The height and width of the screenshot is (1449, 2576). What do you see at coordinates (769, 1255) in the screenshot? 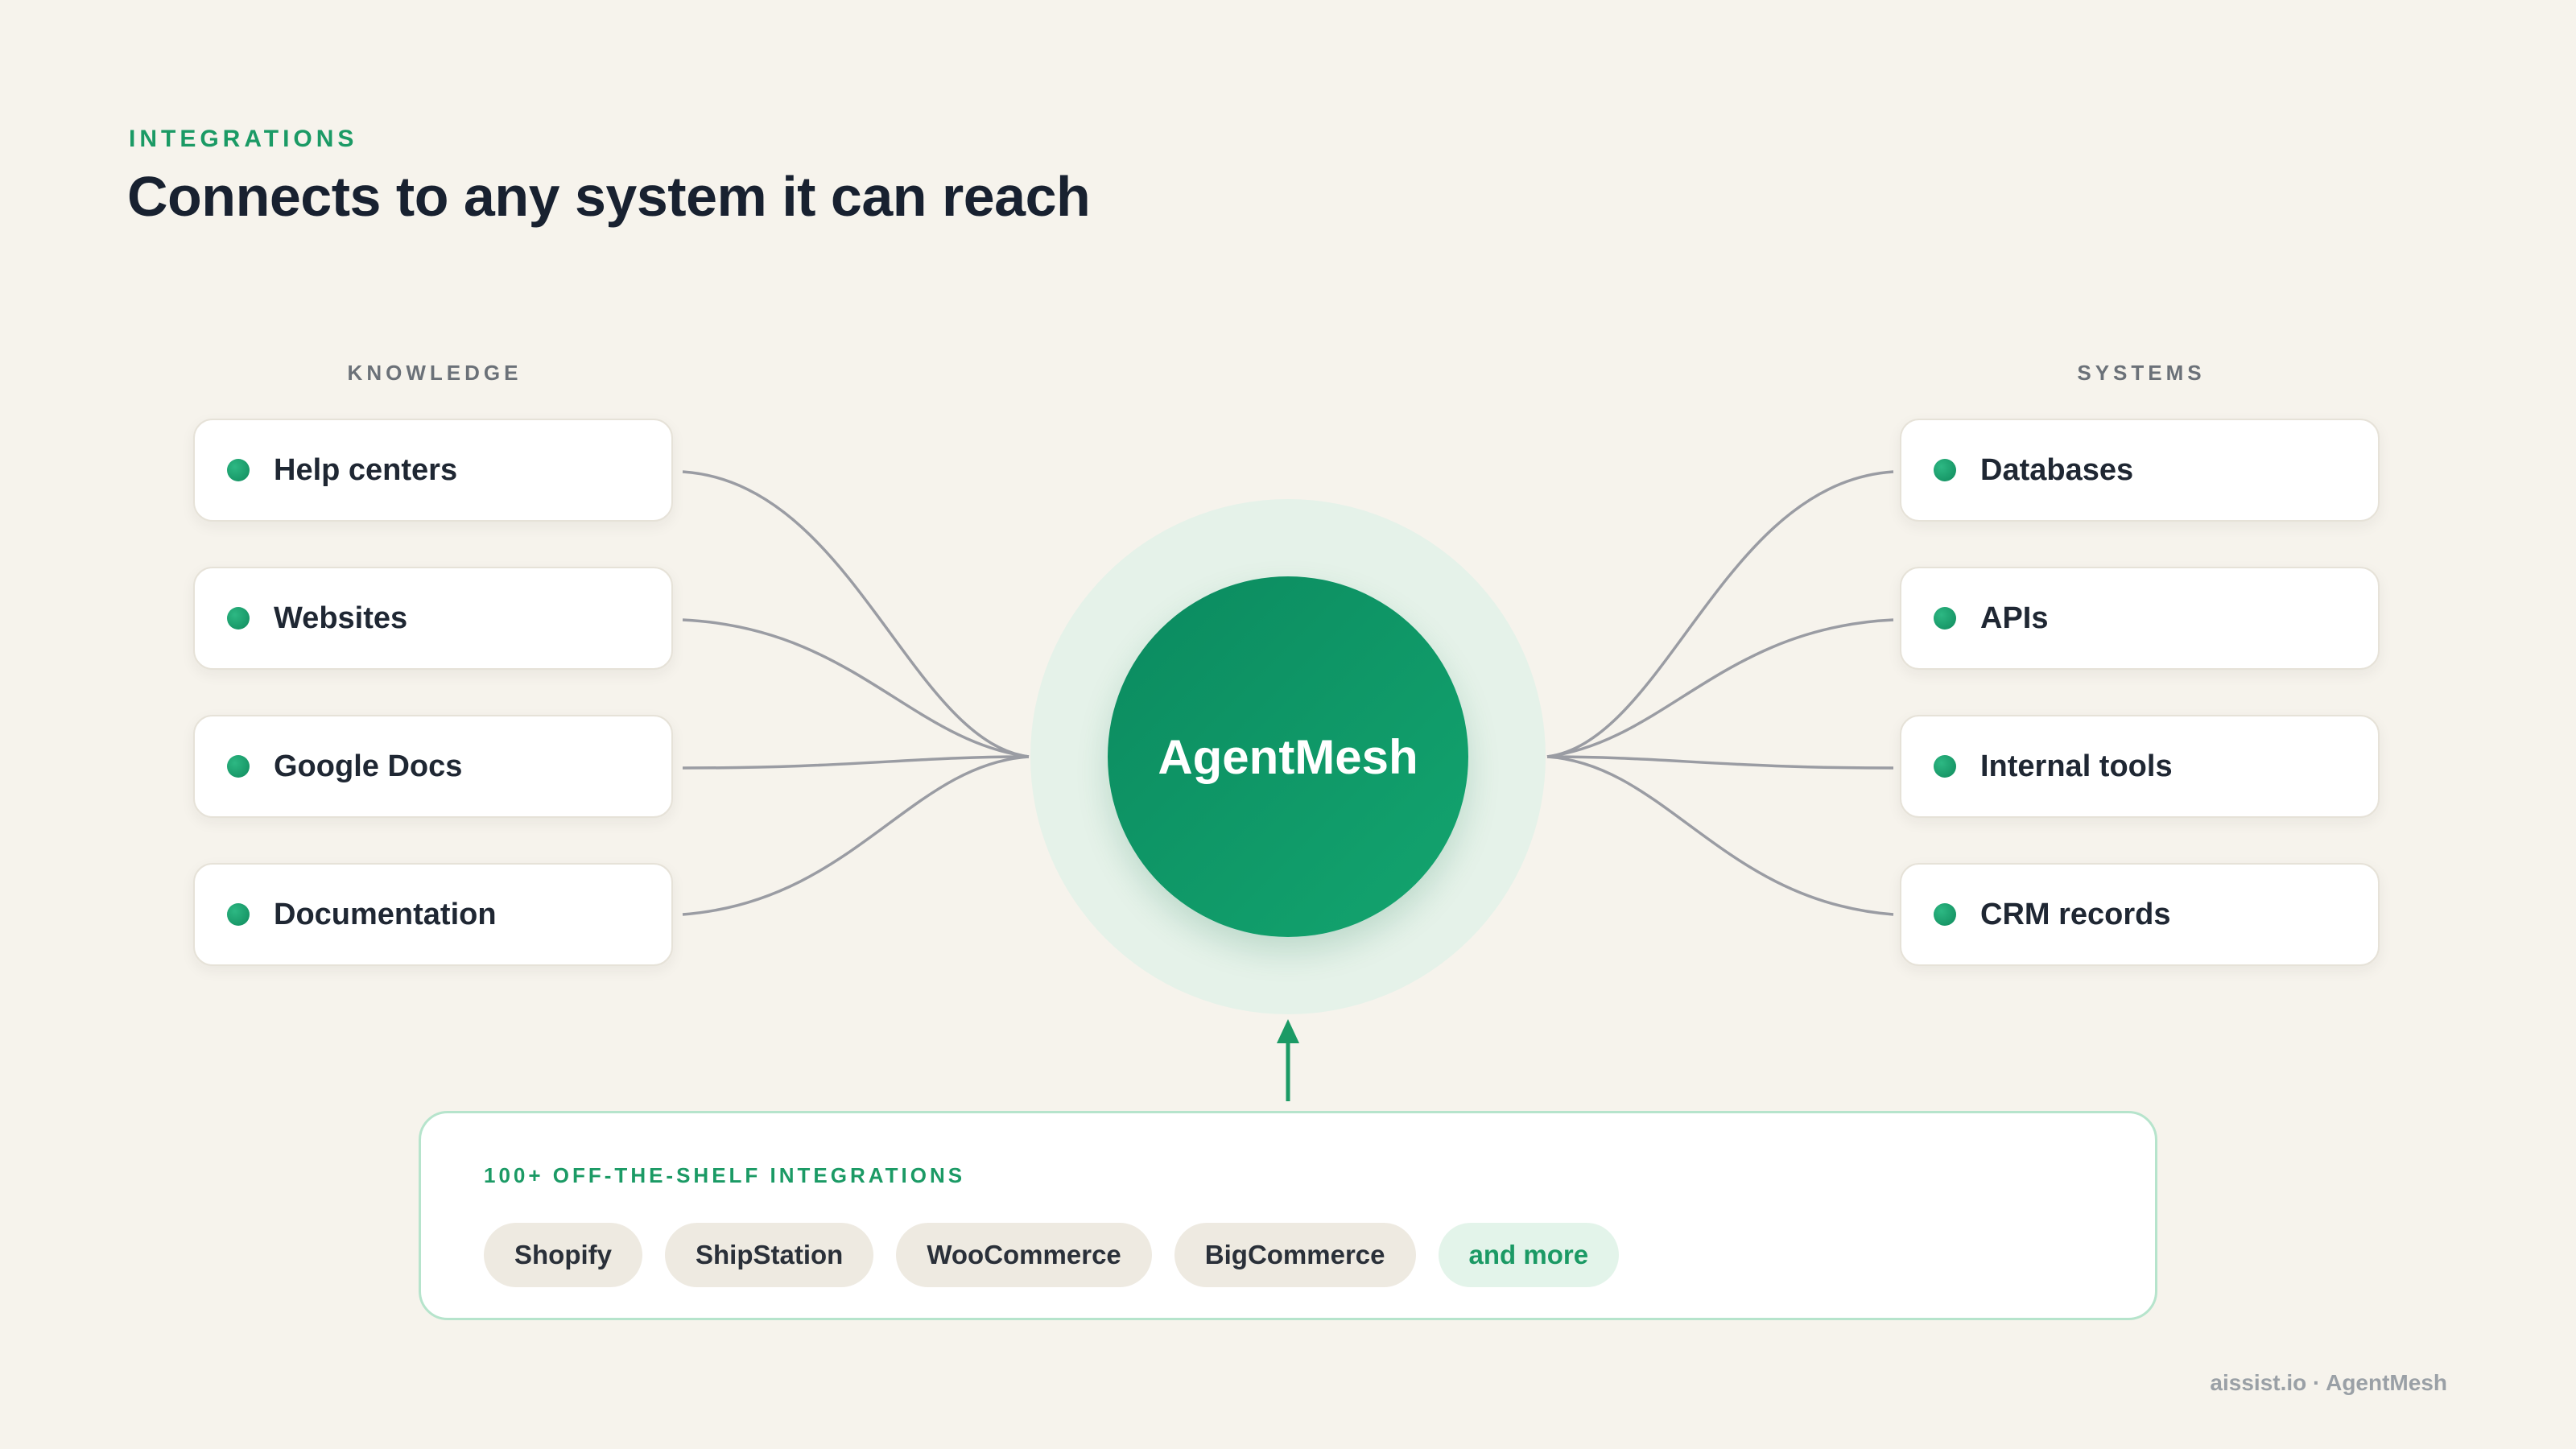
I see `chip-shipstation: ShipStation` at bounding box center [769, 1255].